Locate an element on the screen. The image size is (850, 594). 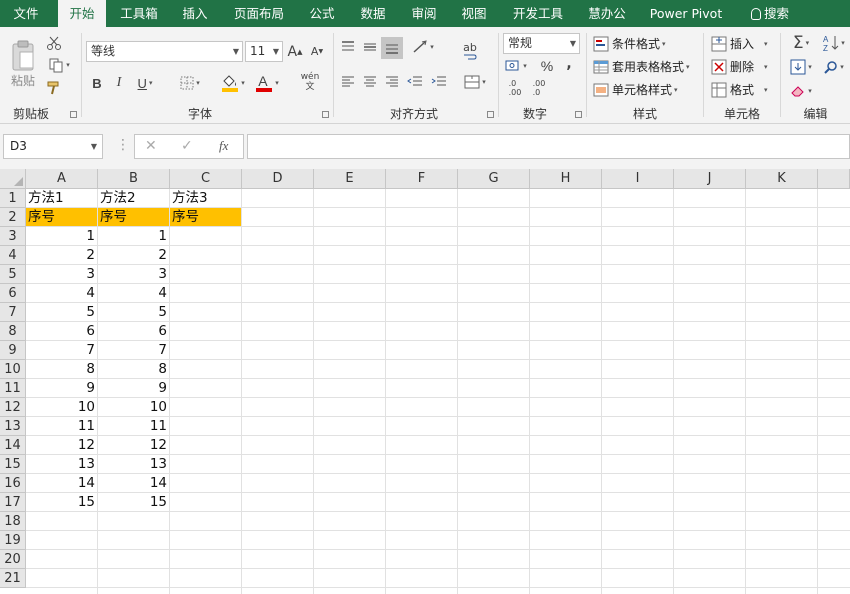
row-header-7: 7 is located at coordinates (13, 312).